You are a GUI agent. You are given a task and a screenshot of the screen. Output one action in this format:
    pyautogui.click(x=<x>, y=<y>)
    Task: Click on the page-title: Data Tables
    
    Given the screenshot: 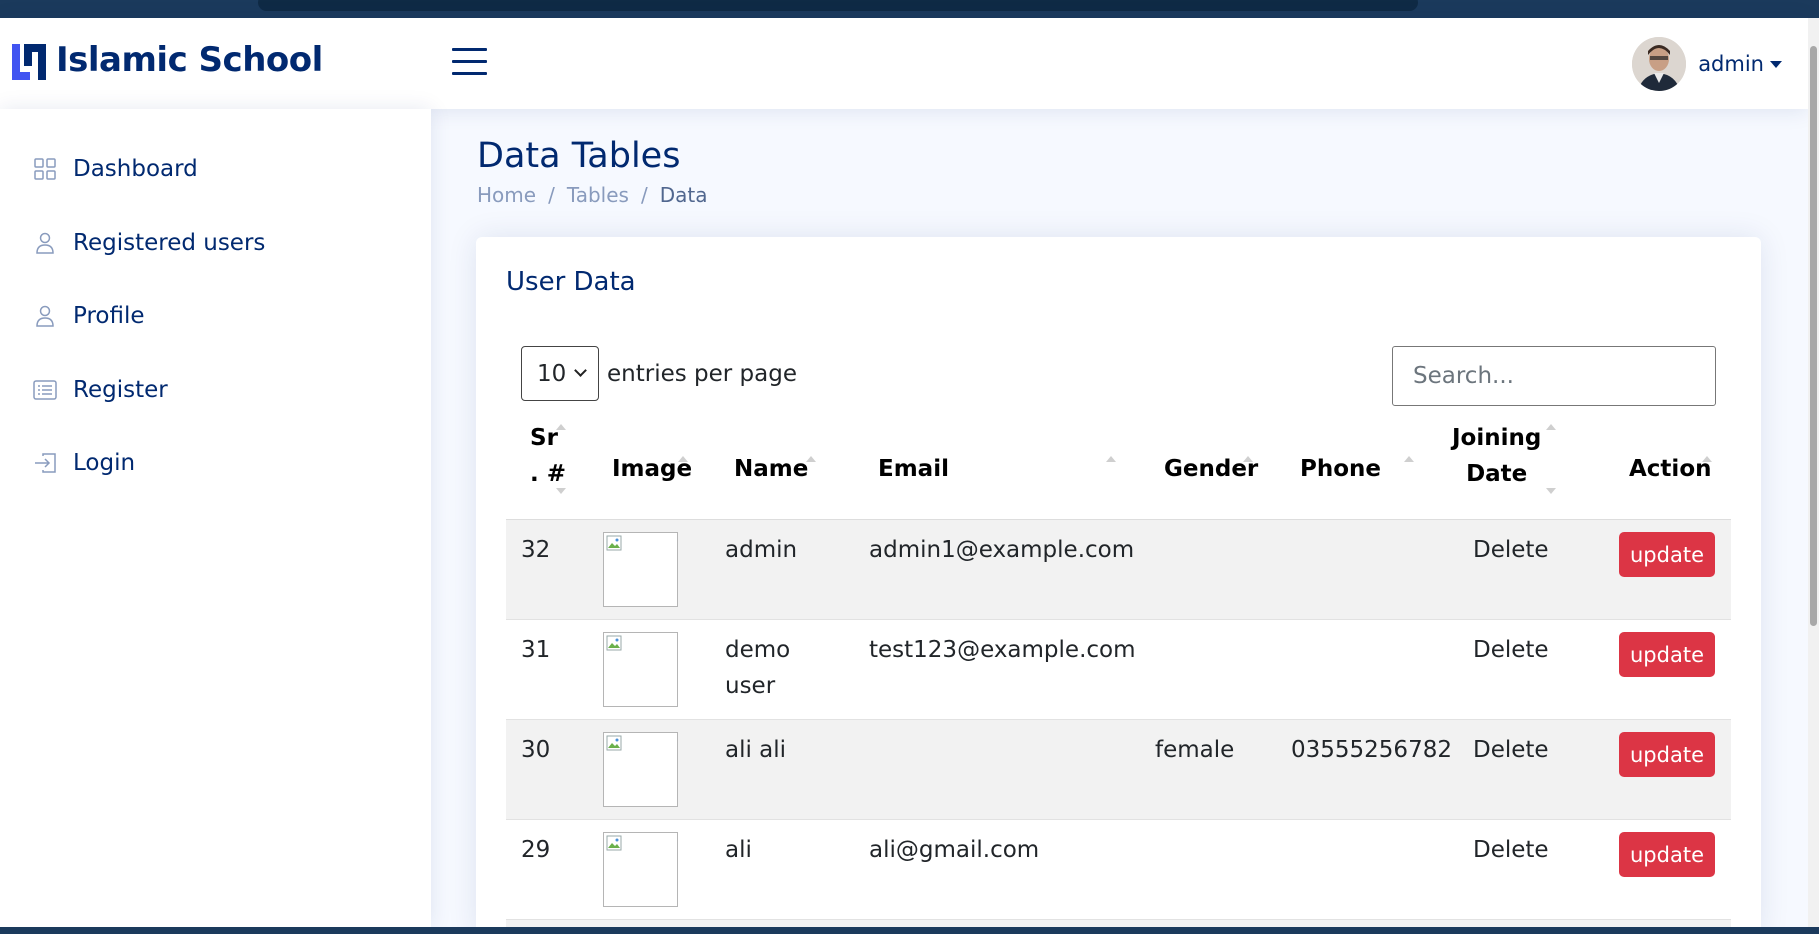 What is the action you would take?
    pyautogui.click(x=579, y=156)
    